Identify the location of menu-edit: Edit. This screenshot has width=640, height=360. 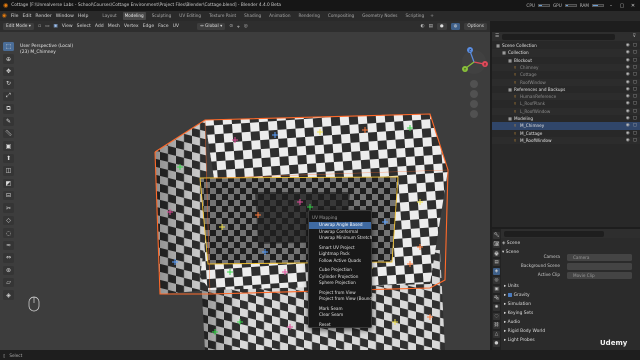
(27, 16).